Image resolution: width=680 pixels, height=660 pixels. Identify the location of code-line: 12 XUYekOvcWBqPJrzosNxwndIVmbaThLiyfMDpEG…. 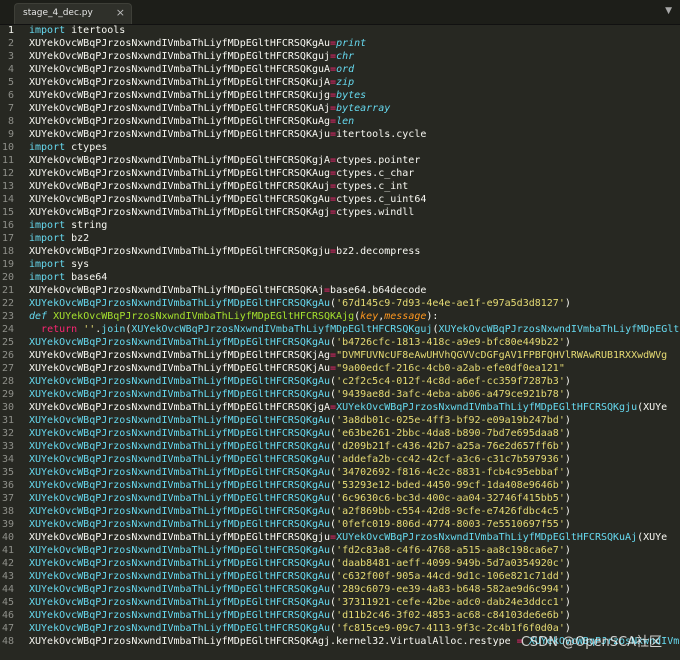
(340, 173).